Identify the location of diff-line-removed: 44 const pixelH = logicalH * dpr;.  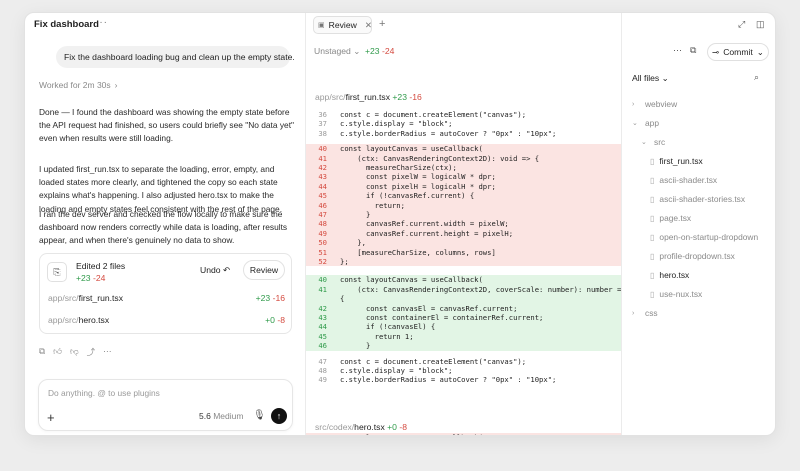
(463, 186).